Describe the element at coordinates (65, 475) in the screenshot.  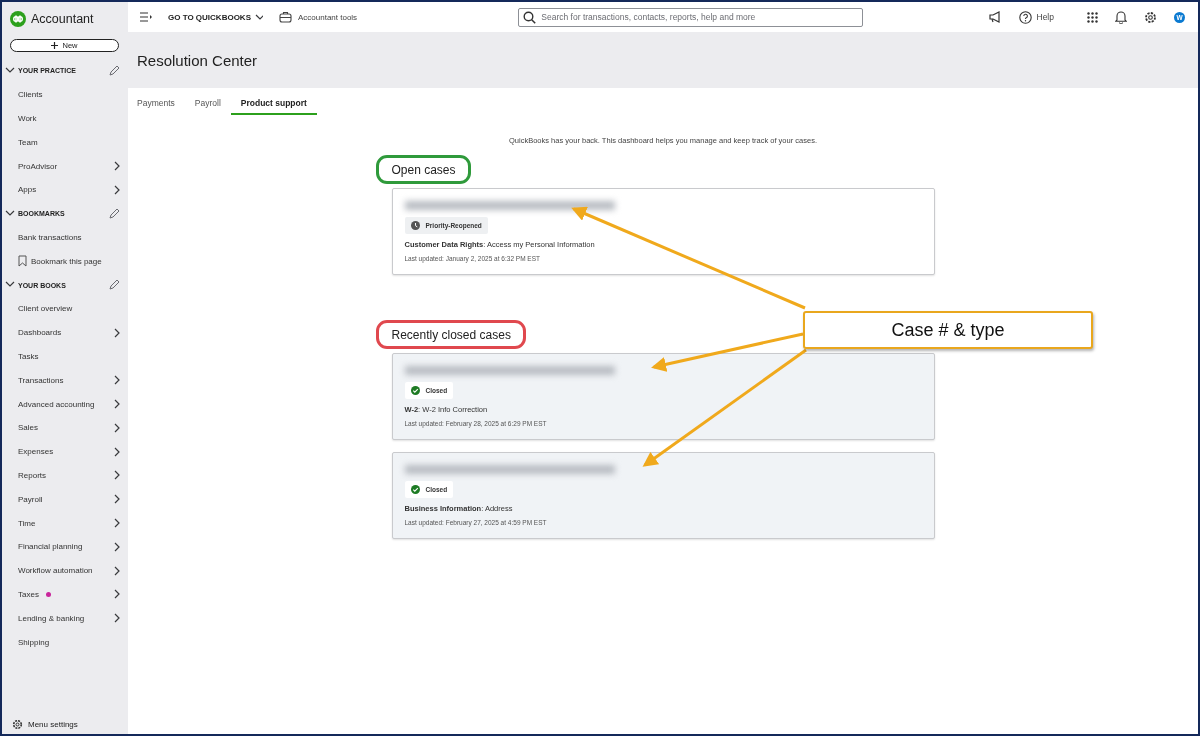
I see `sidebar-item: Reports` at that location.